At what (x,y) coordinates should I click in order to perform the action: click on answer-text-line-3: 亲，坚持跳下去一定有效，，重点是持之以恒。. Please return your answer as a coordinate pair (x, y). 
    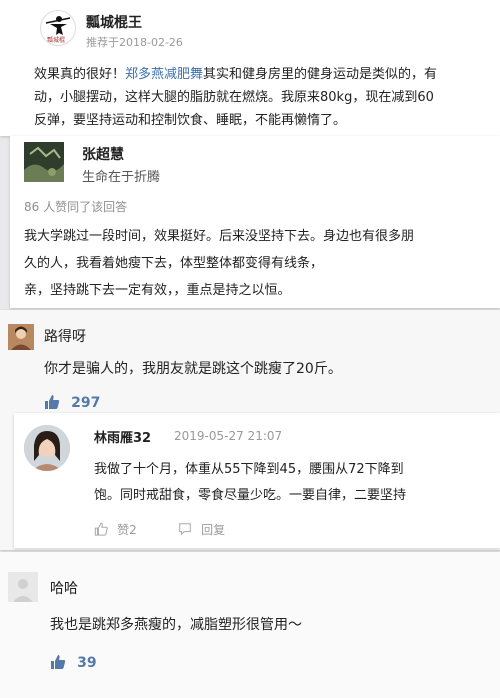
    Looking at the image, I should click on (157, 290).